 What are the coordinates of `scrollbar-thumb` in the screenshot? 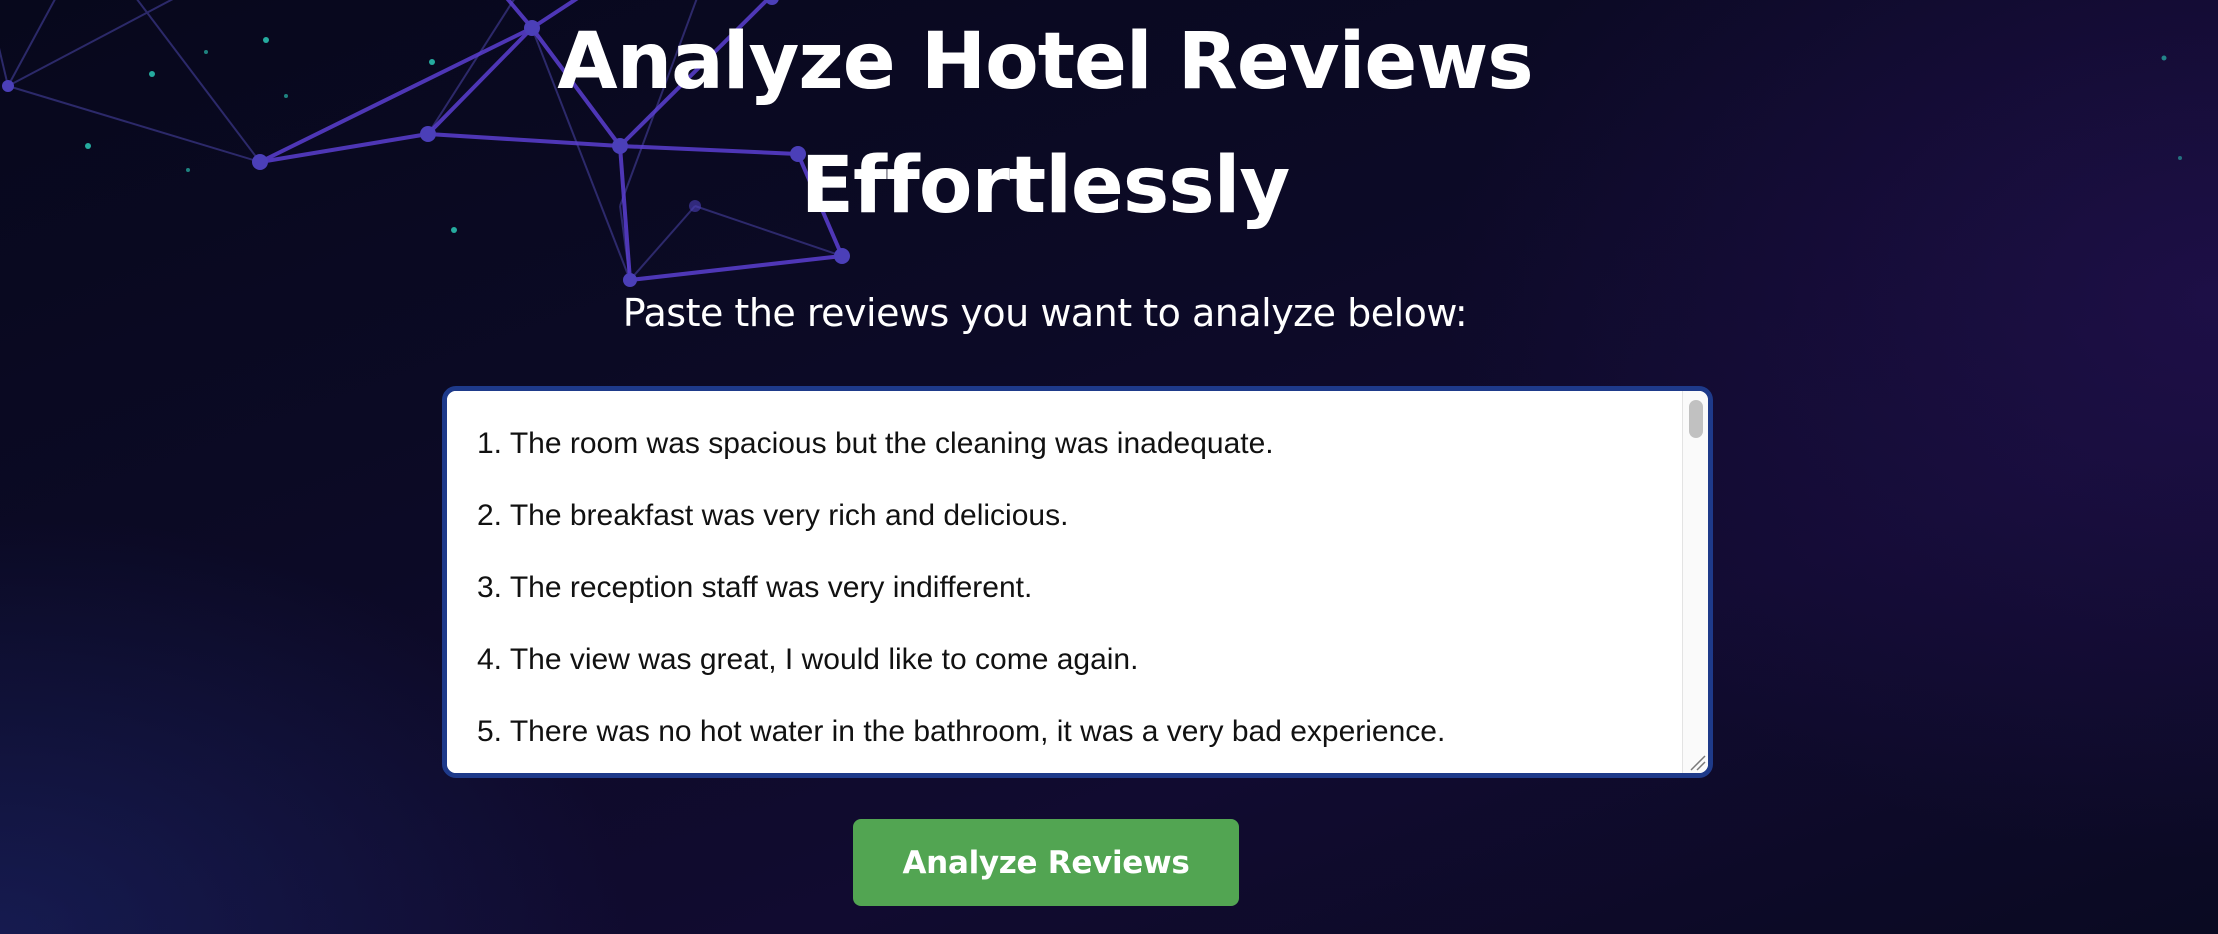 It's located at (1696, 419).